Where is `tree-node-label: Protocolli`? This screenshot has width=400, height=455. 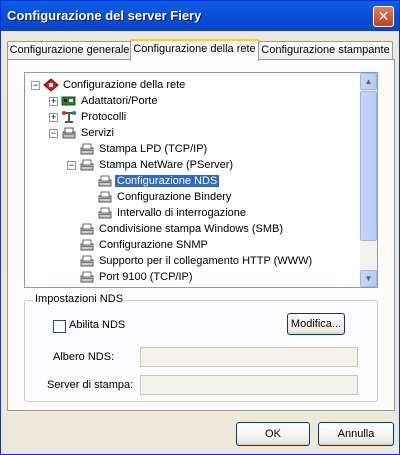
tree-node-label: Protocolli is located at coordinates (104, 117).